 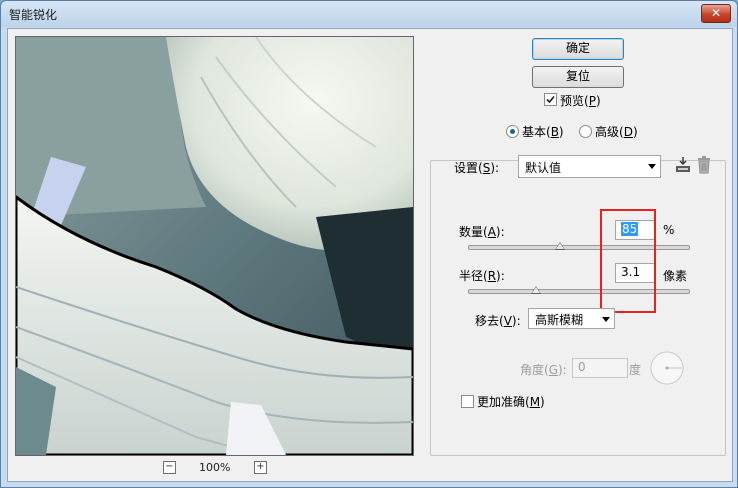 What do you see at coordinates (477, 168) in the screenshot?
I see `settings-label: 设置(S):` at bounding box center [477, 168].